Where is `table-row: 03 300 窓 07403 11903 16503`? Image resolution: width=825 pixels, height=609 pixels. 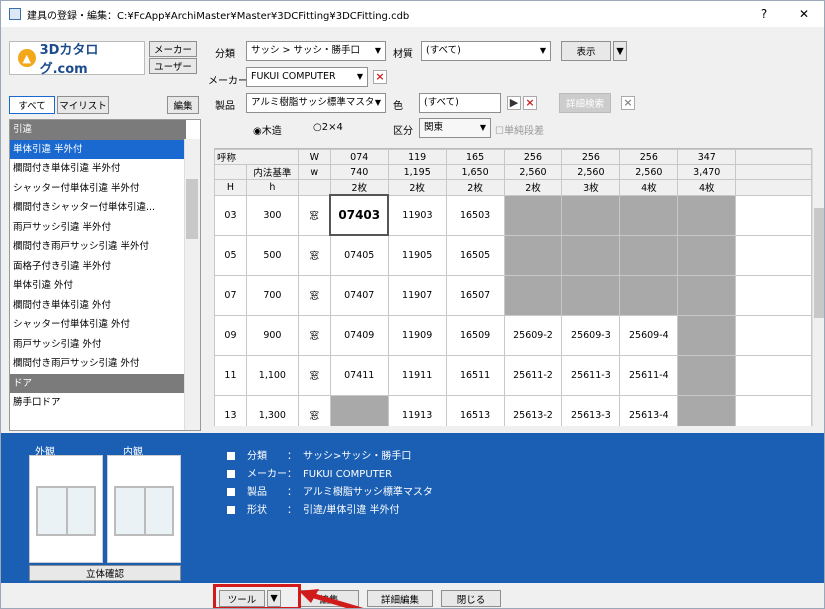
table-row: 03 300 窓 07403 11903 16503 is located at coordinates (513, 215).